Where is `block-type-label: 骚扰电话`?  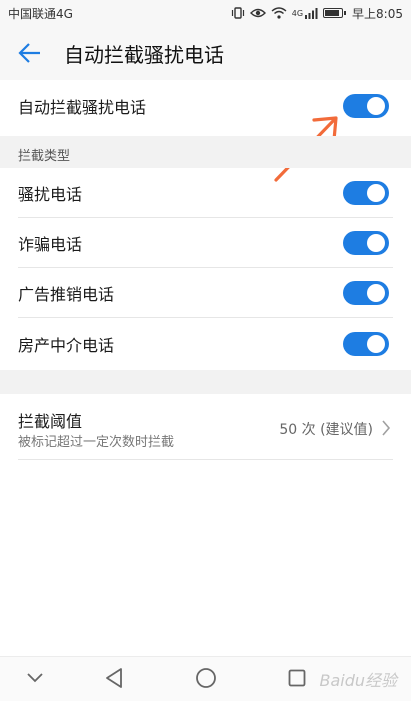
block-type-label: 骚扰电话 is located at coordinates (50, 194).